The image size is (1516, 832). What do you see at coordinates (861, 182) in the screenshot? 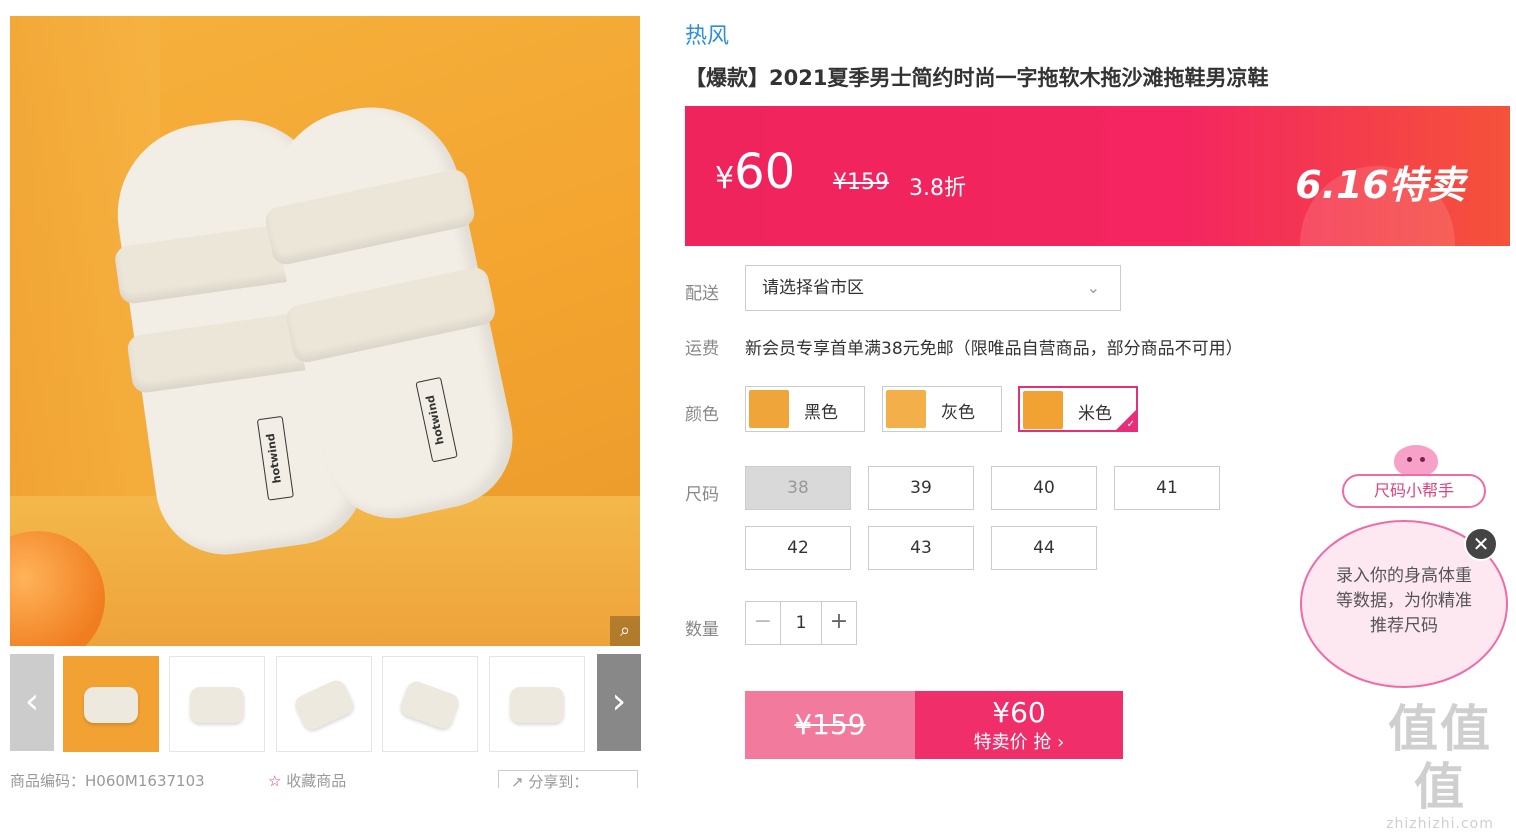
I see `original-price: ¥159` at bounding box center [861, 182].